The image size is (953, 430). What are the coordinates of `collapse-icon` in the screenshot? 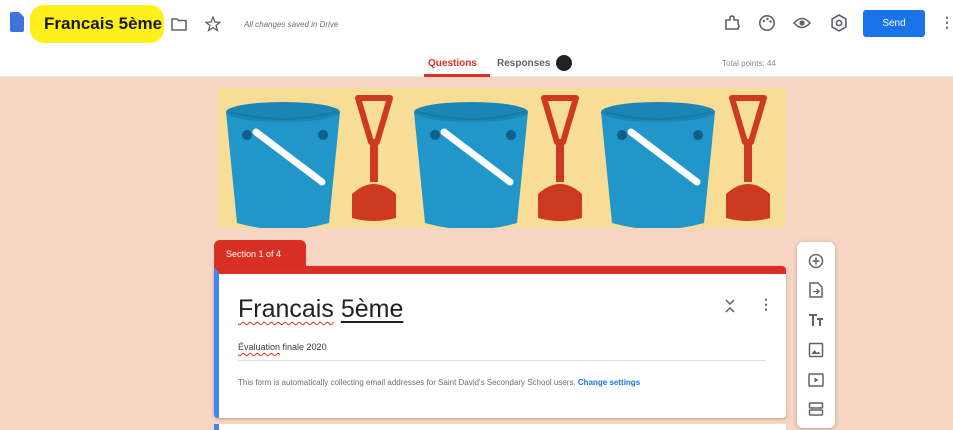 It's located at (730, 306).